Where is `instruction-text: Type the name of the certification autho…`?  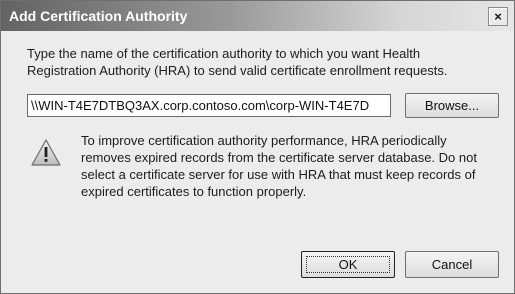 instruction-text: Type the name of the certification autho… is located at coordinates (262, 62).